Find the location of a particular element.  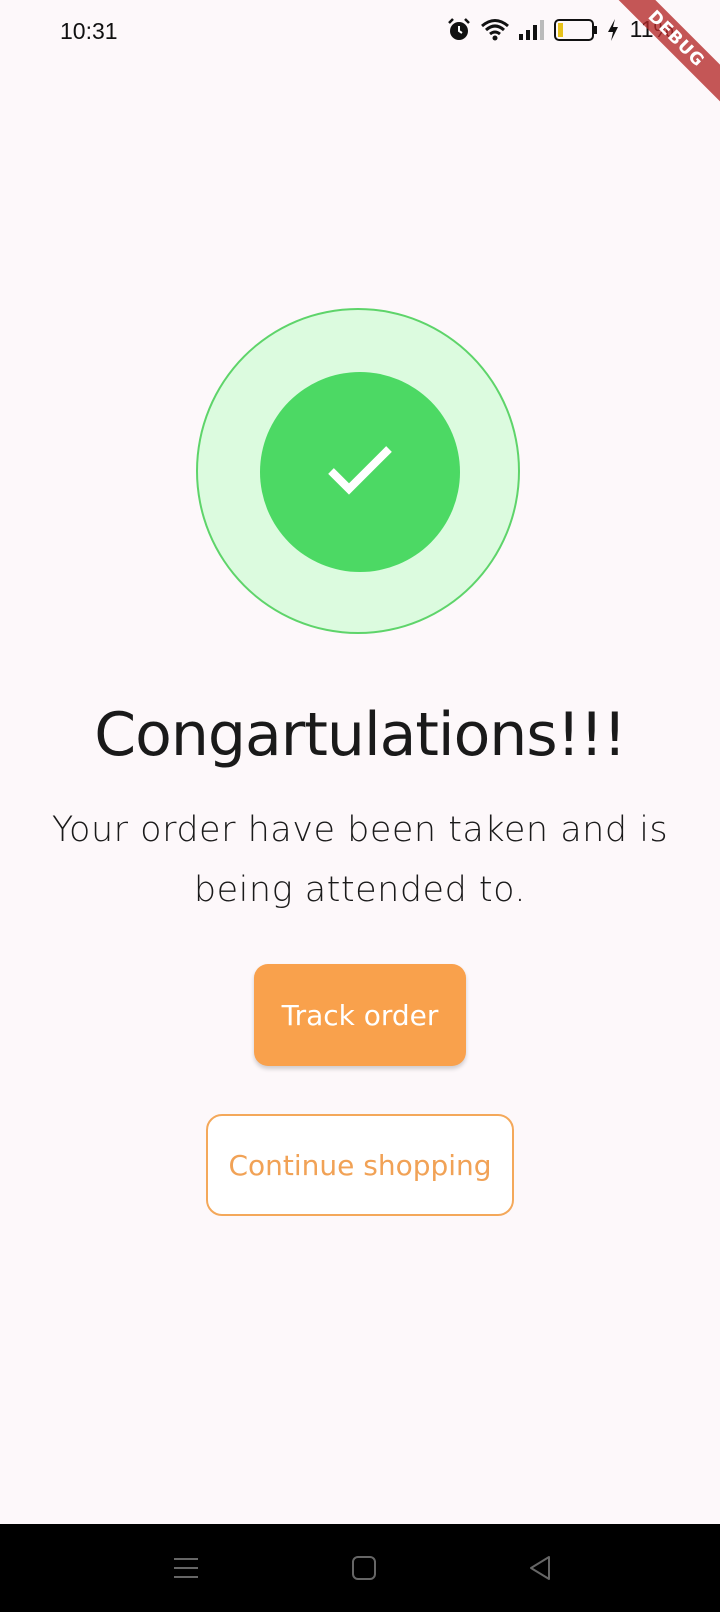

checkmark-icon is located at coordinates (360, 472).